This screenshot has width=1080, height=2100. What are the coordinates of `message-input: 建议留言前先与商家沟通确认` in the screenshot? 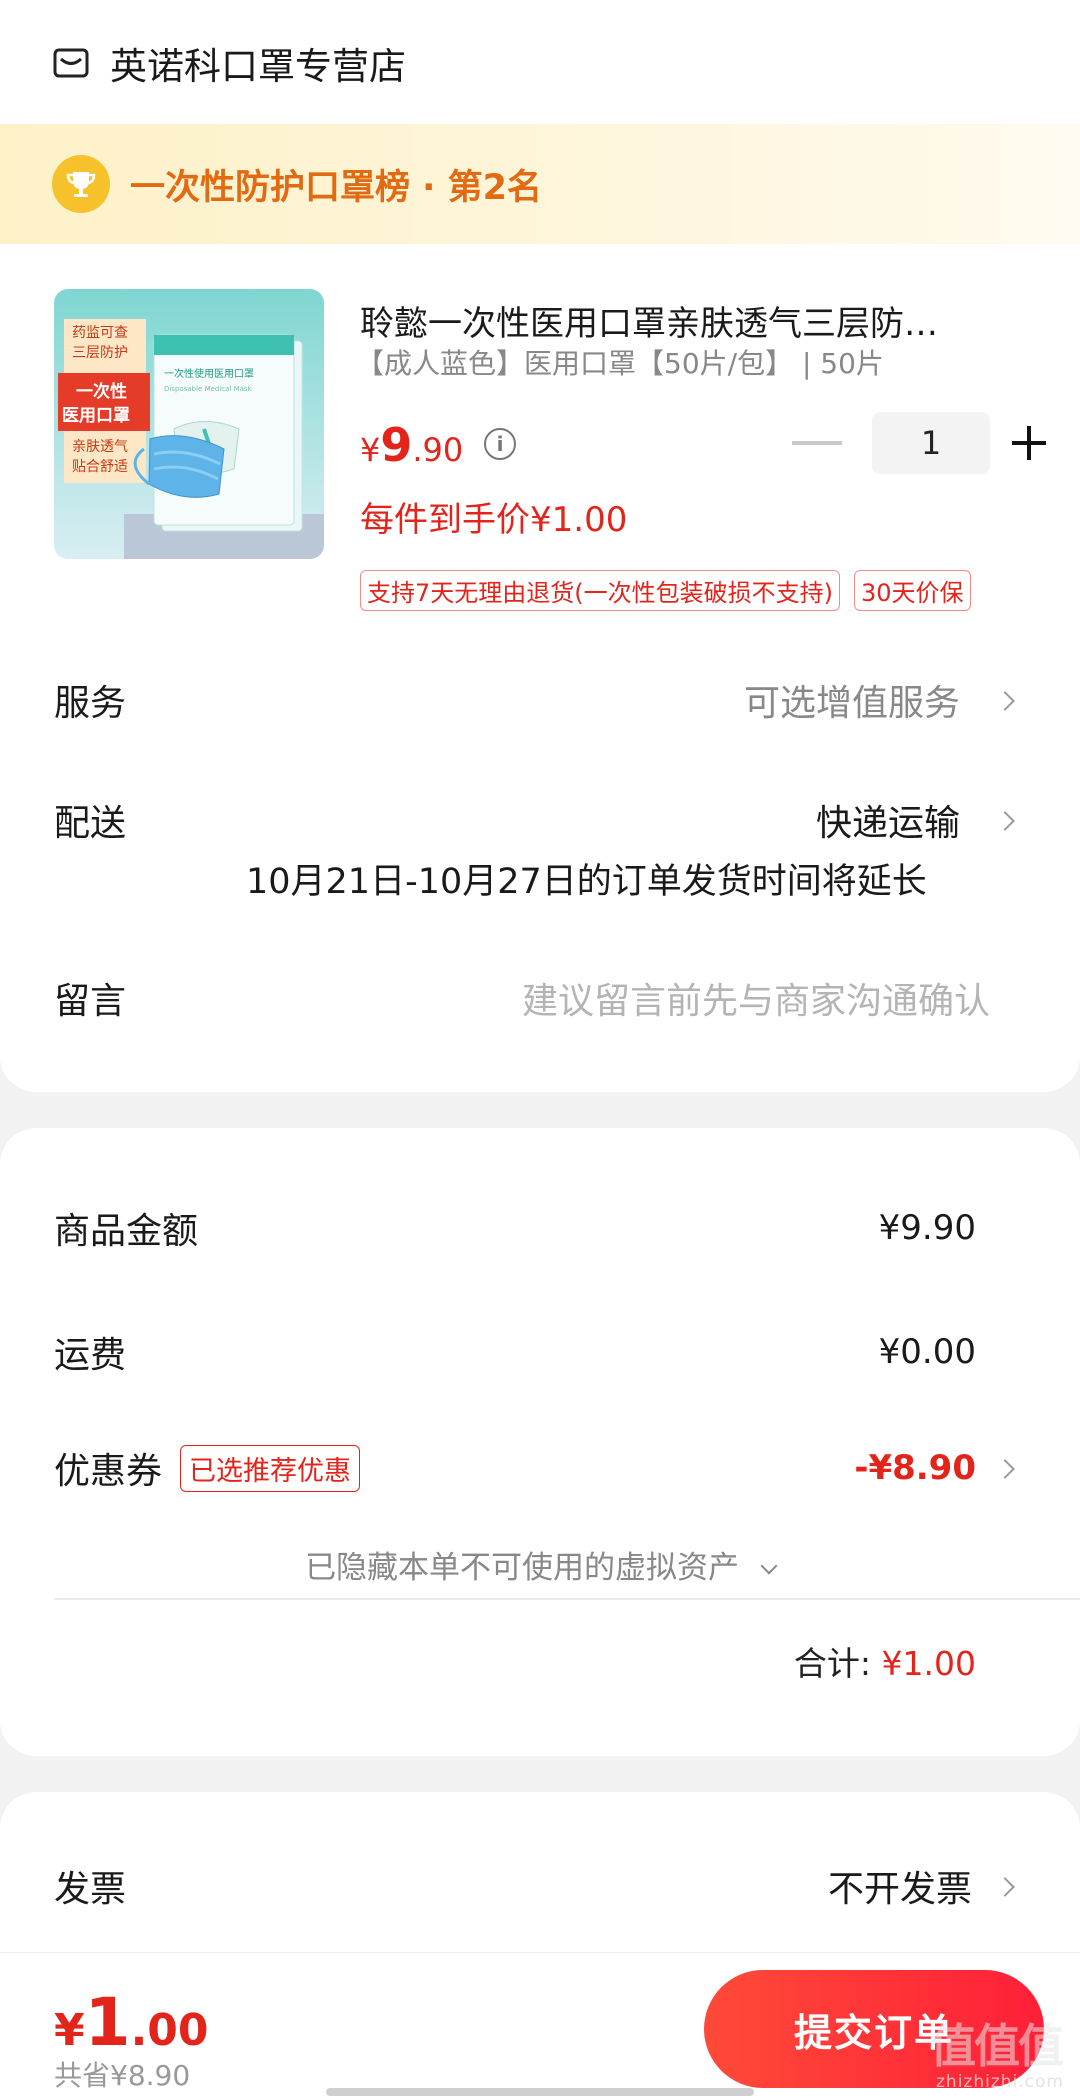 It's located at (756, 998).